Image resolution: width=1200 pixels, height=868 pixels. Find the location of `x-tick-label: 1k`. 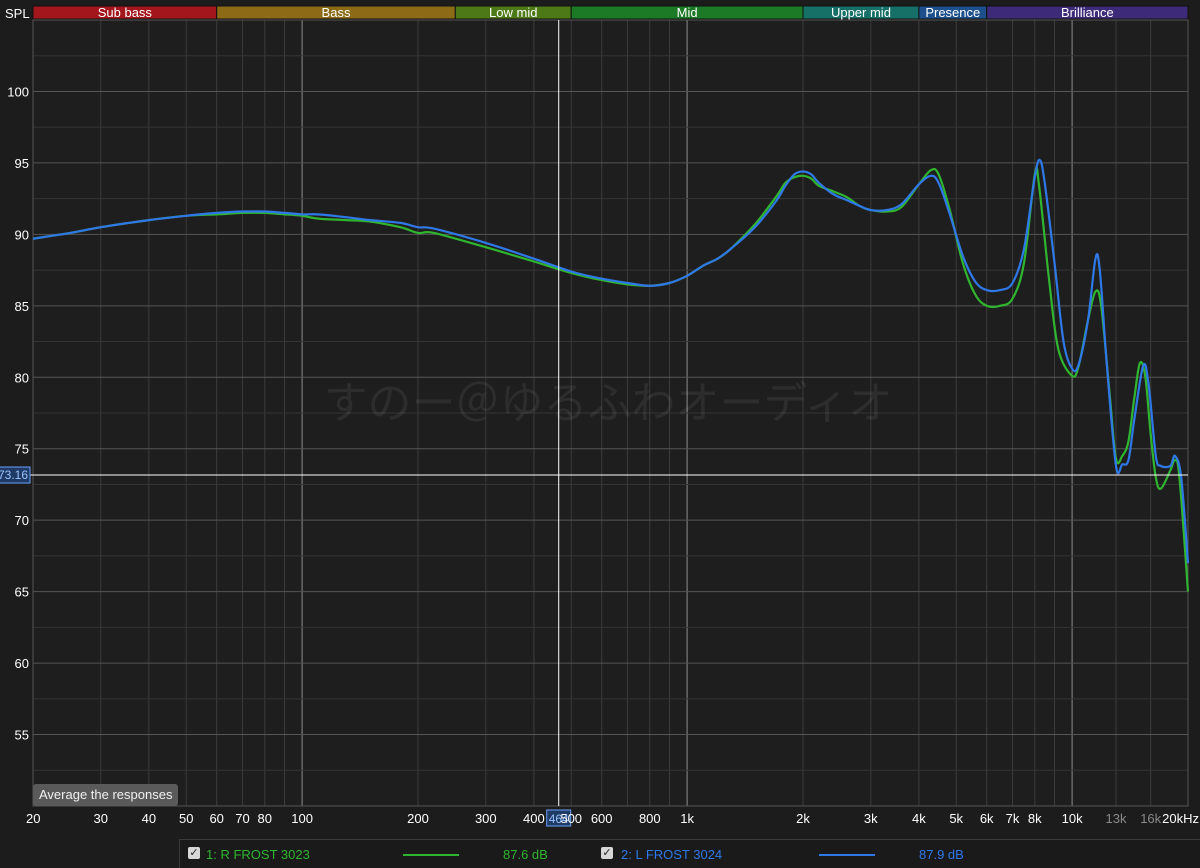

x-tick-label: 1k is located at coordinates (687, 818).